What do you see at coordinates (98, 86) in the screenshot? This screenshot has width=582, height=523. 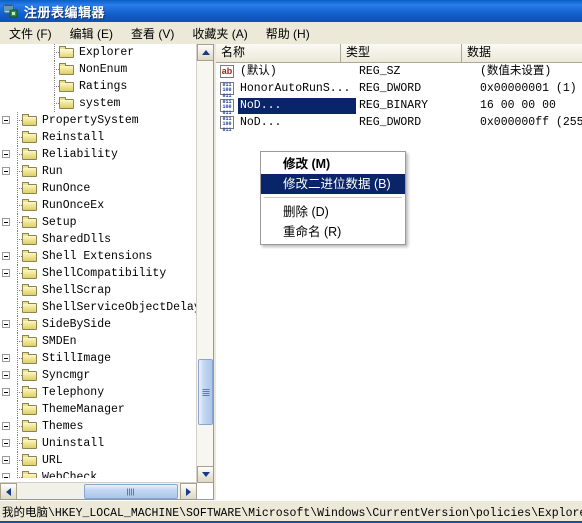 I see `tree-item-ratings: Ratings` at bounding box center [98, 86].